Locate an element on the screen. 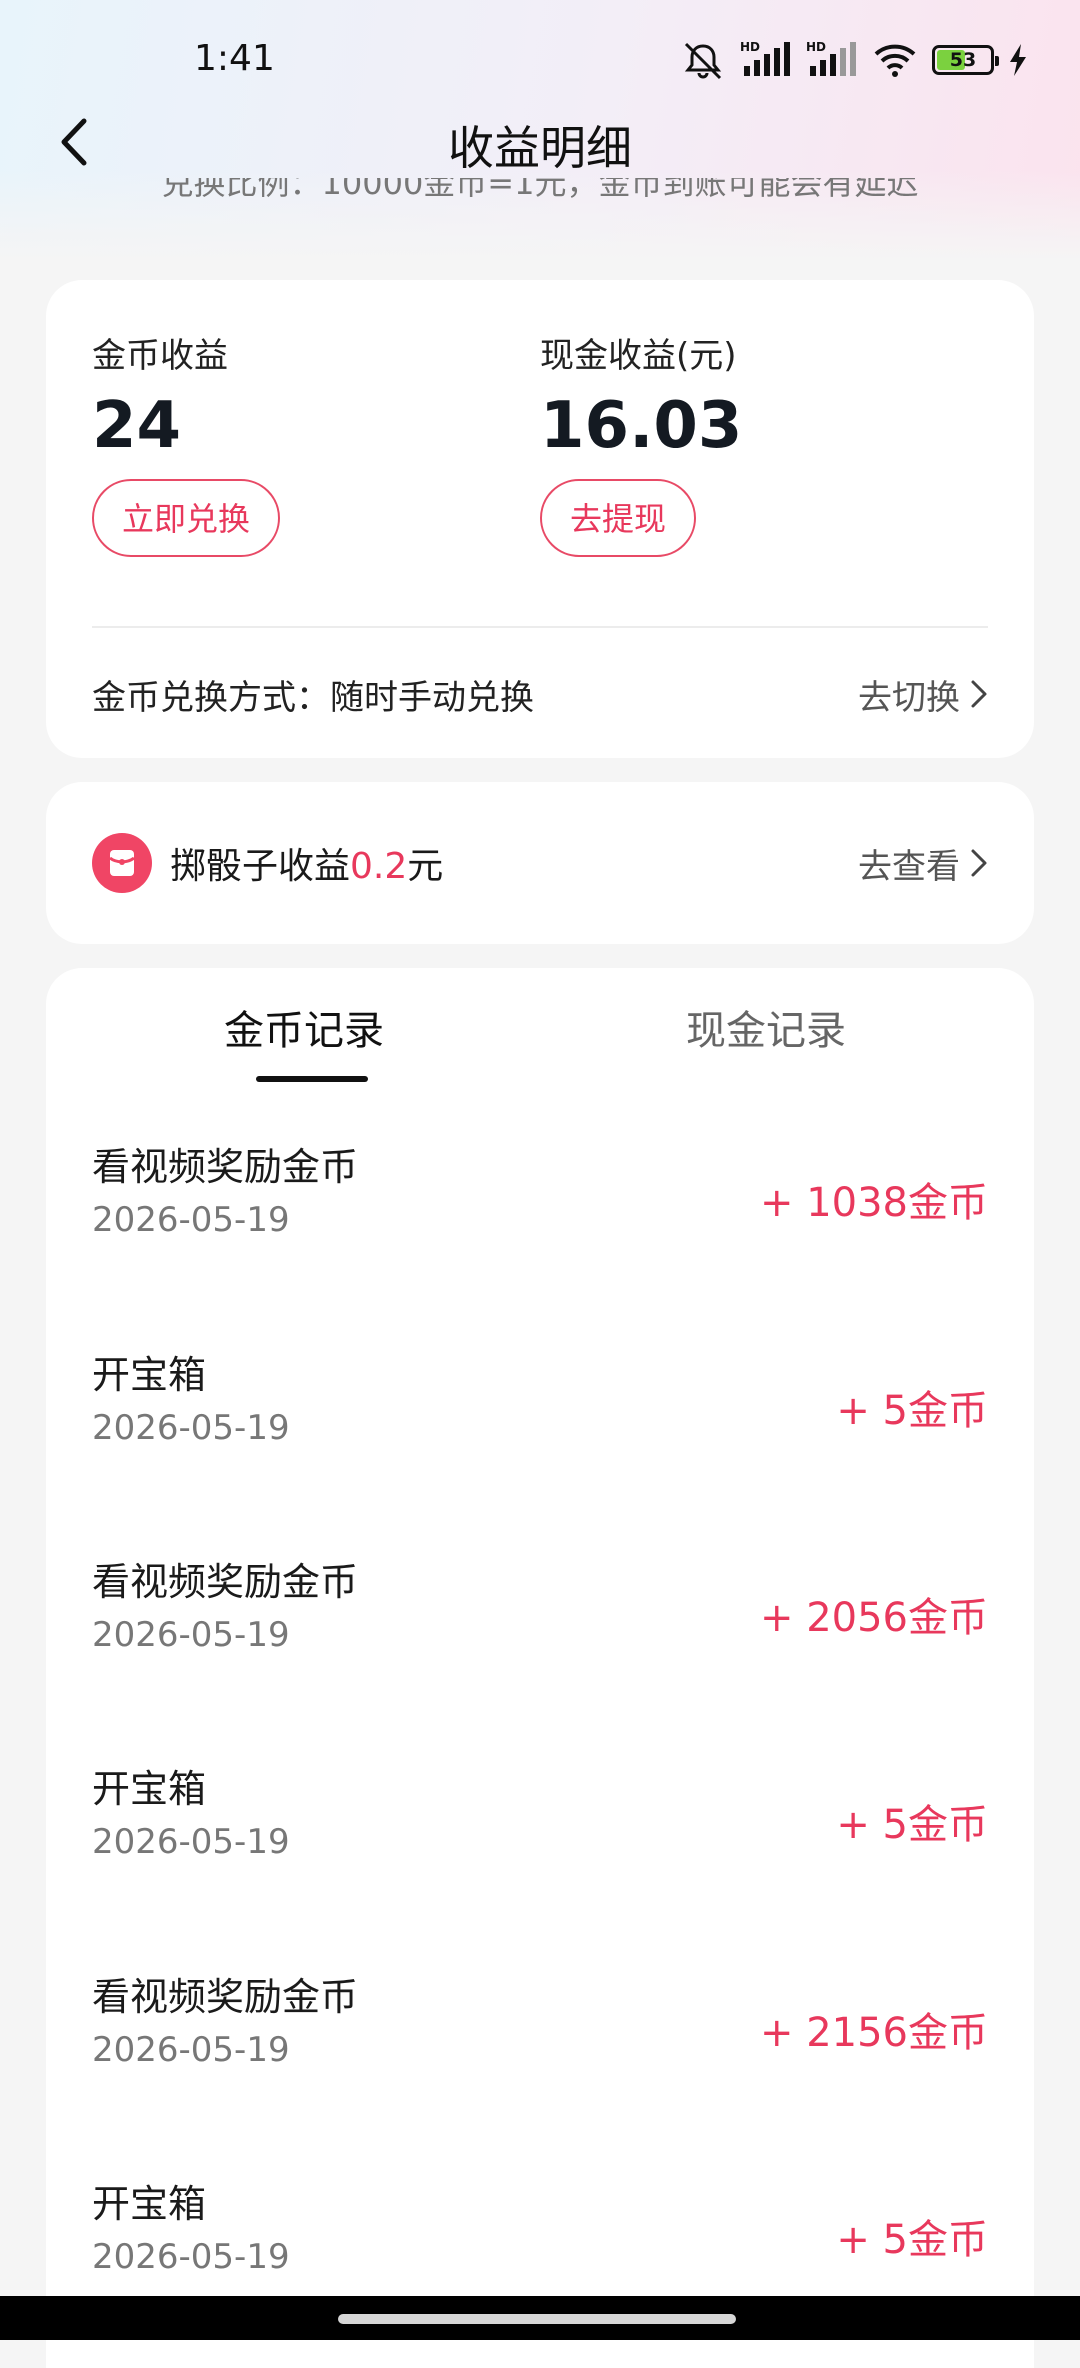 This screenshot has width=1080, height=2368. switch-mode-label: 去切换 is located at coordinates (909, 697).